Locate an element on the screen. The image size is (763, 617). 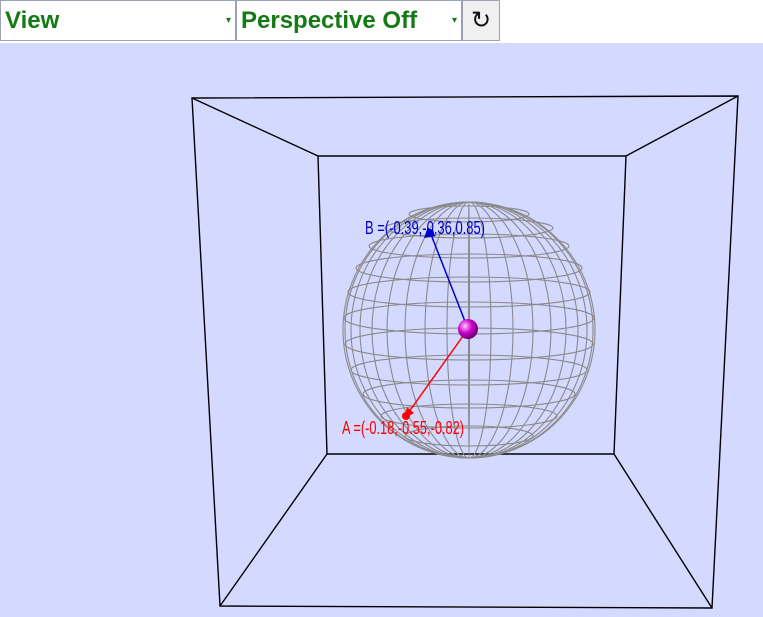
point-b-label: B =(-0.39,-0.36,0.85) is located at coordinates (425, 228).